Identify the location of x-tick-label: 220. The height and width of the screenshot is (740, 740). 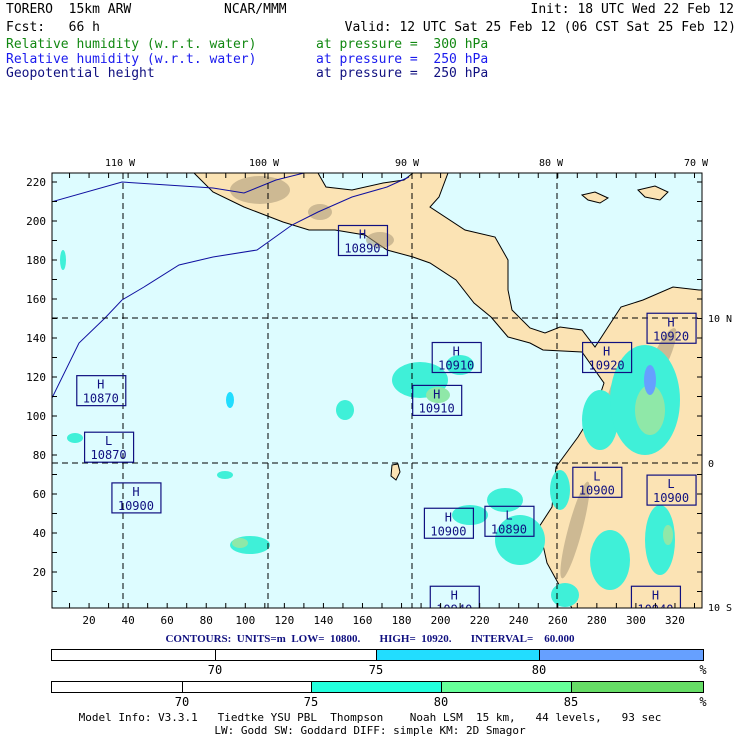
(480, 620).